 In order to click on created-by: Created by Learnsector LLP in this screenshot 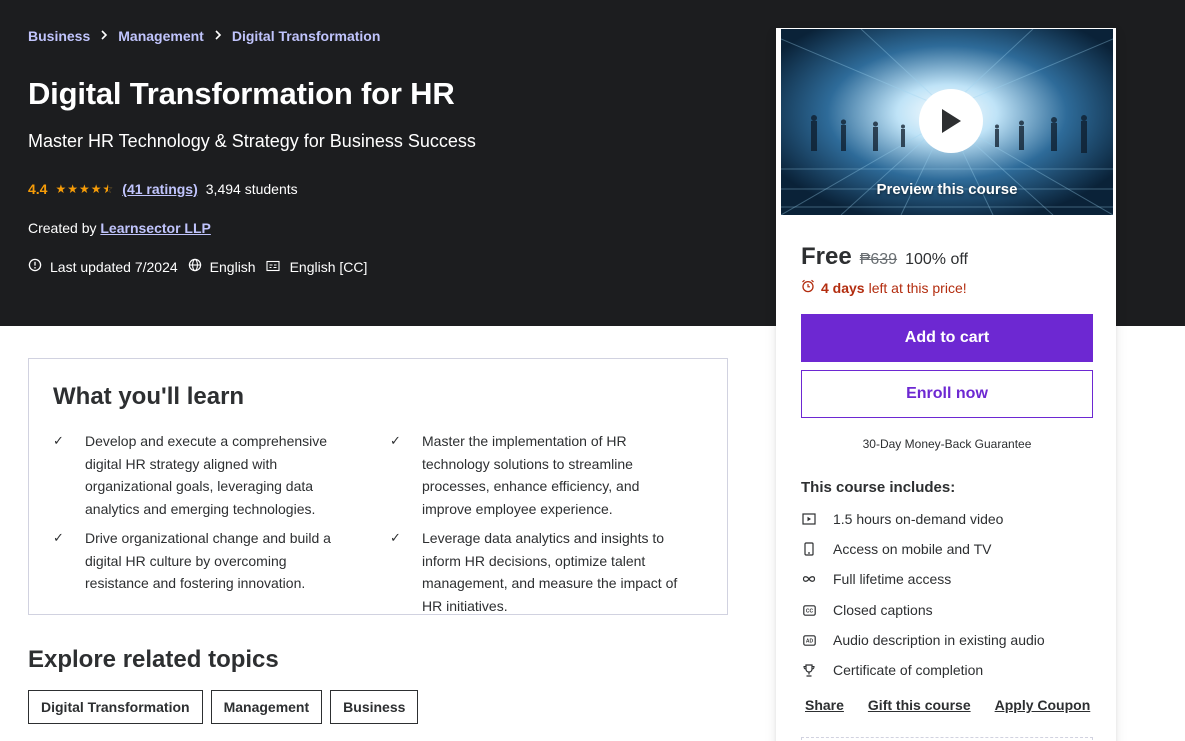, I will do `click(119, 228)`.